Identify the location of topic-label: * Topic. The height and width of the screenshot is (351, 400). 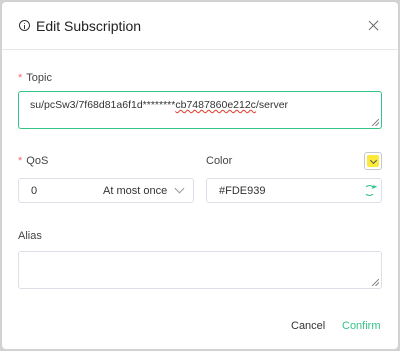
(35, 78).